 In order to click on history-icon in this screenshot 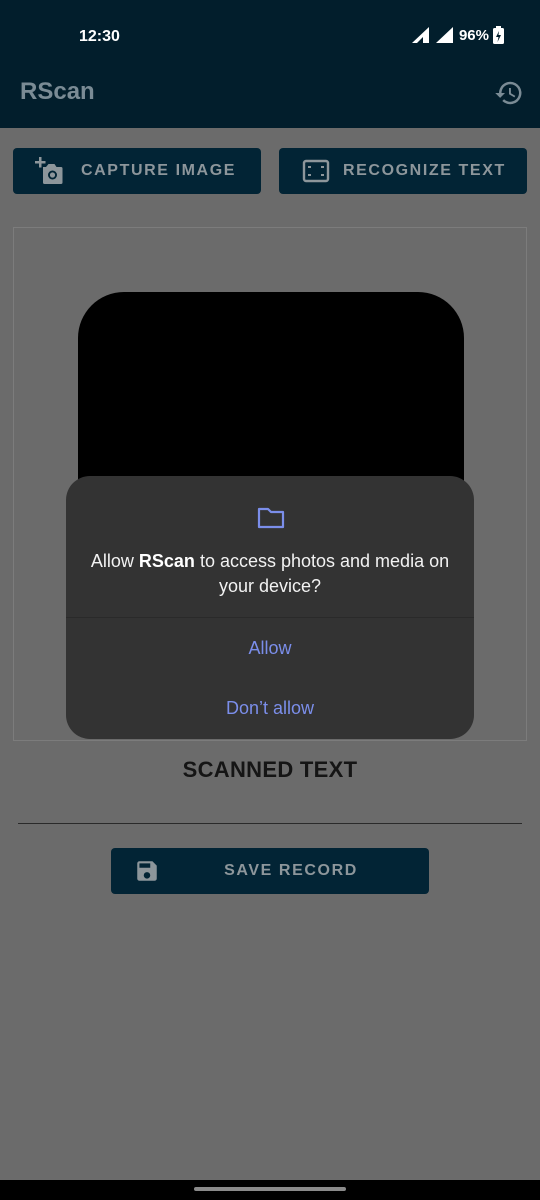, I will do `click(509, 93)`.